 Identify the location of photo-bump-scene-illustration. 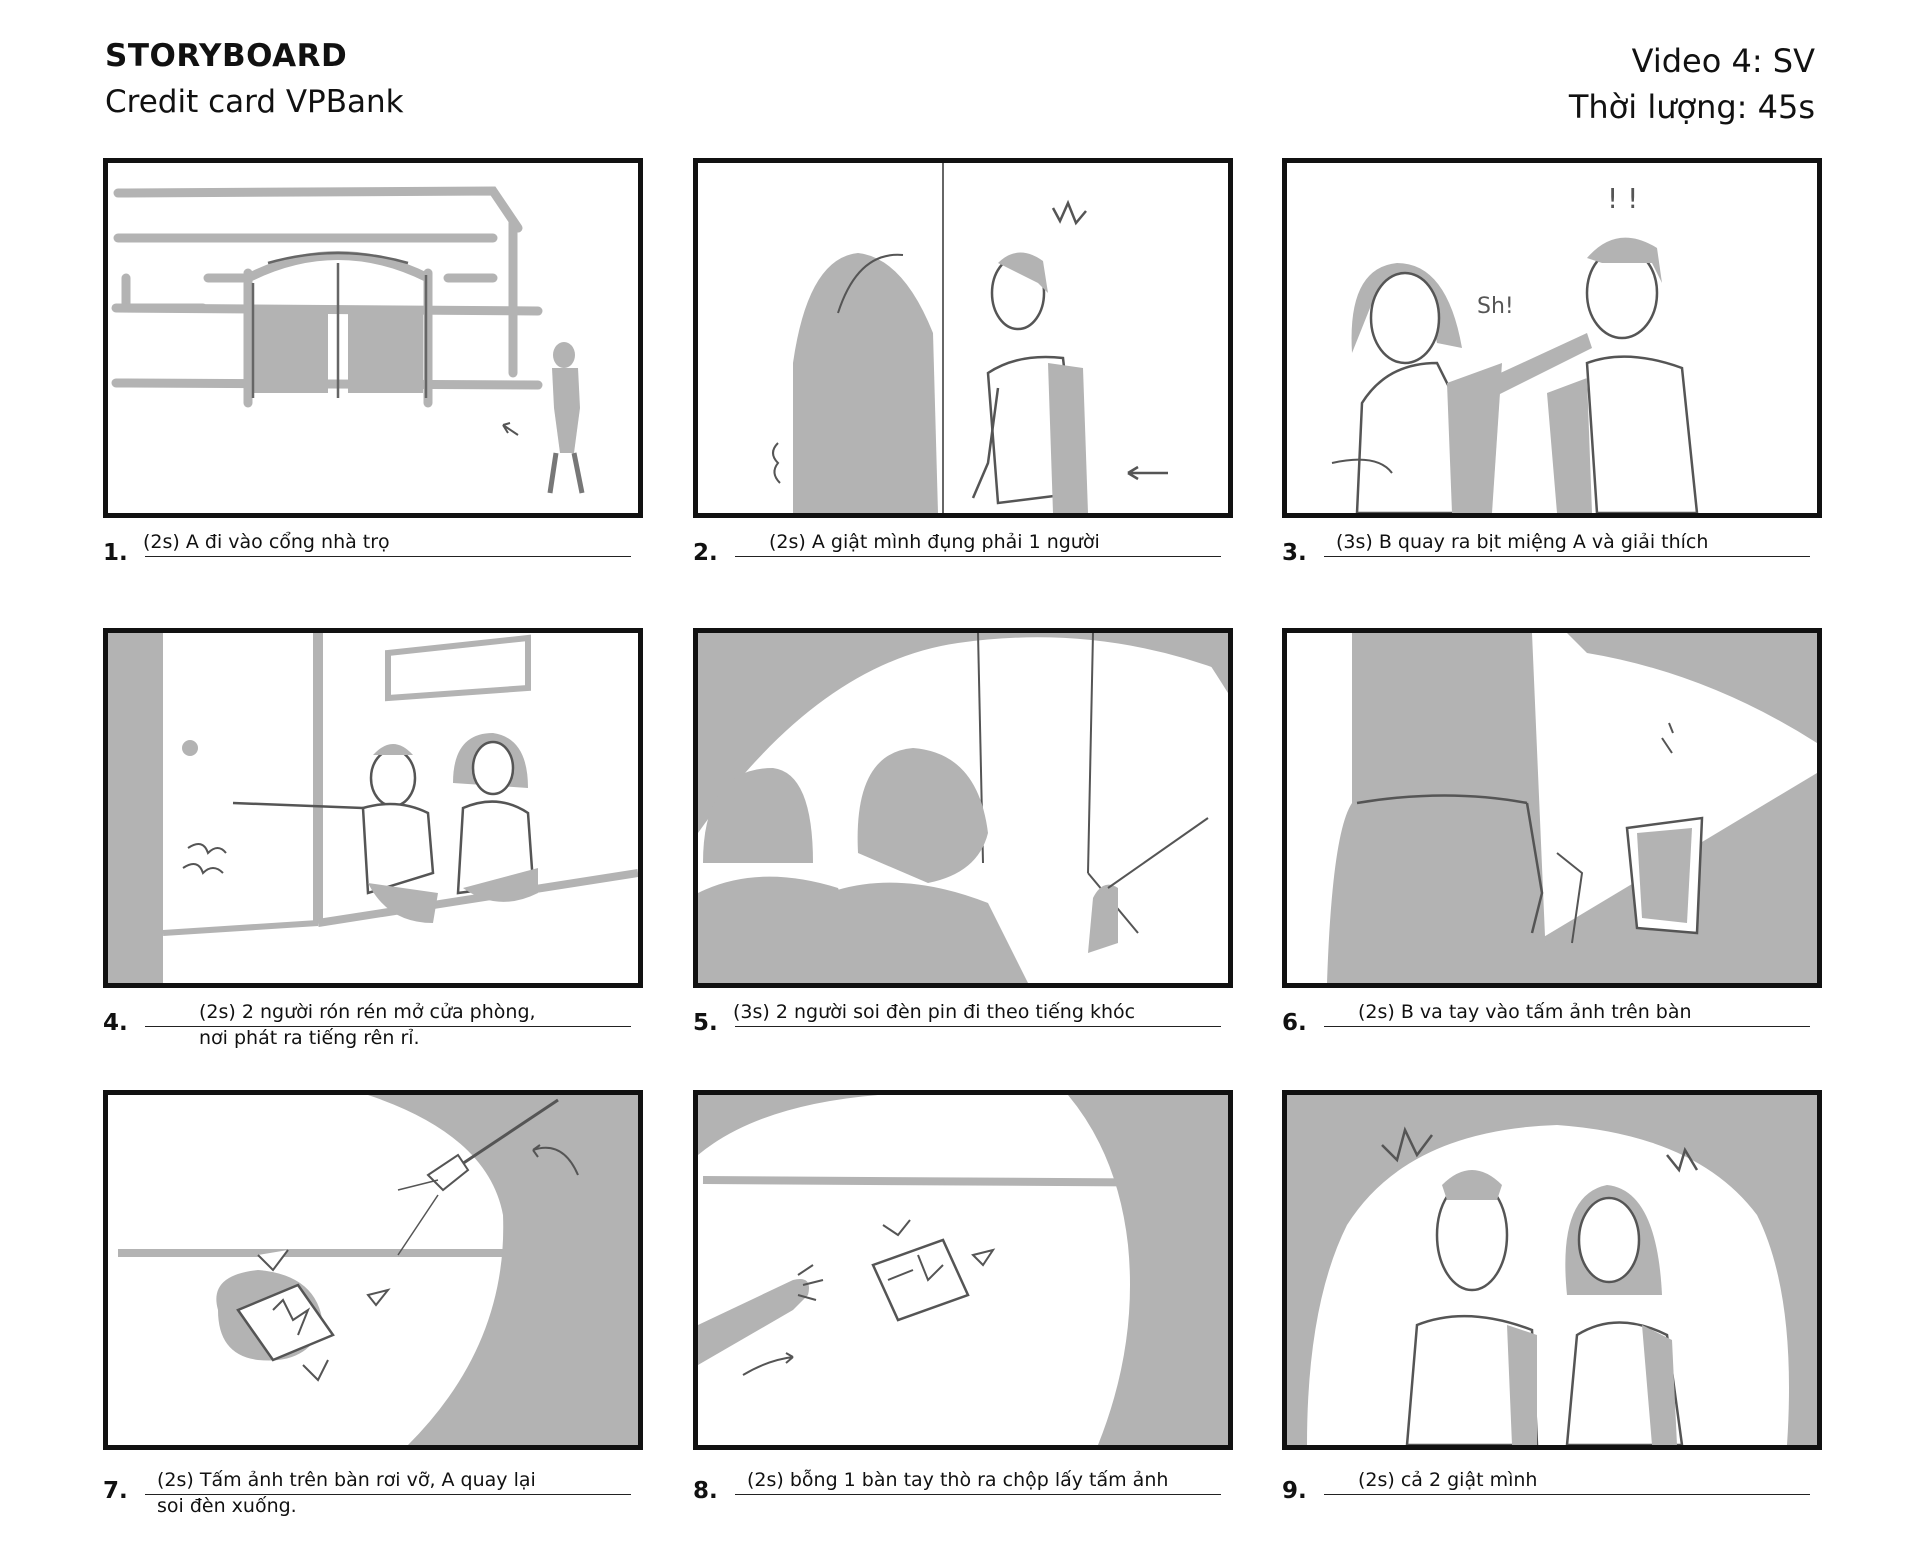
(1572, 808).